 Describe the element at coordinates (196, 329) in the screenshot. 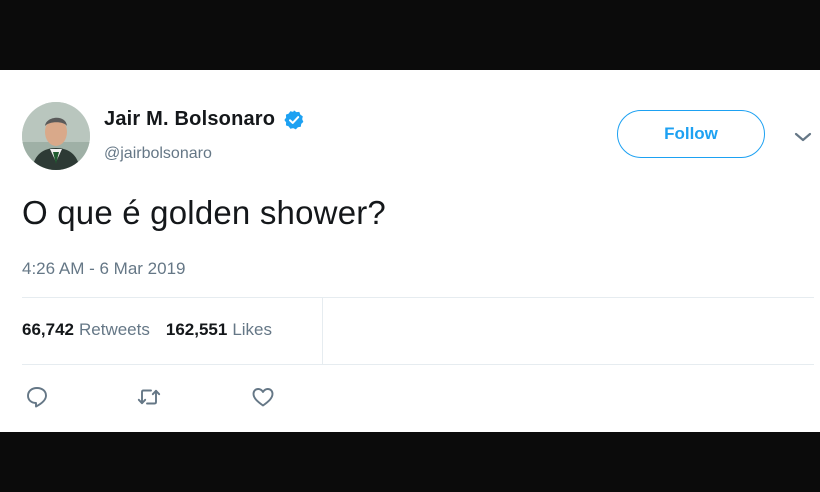

I see `likes-count: 162,551` at that location.